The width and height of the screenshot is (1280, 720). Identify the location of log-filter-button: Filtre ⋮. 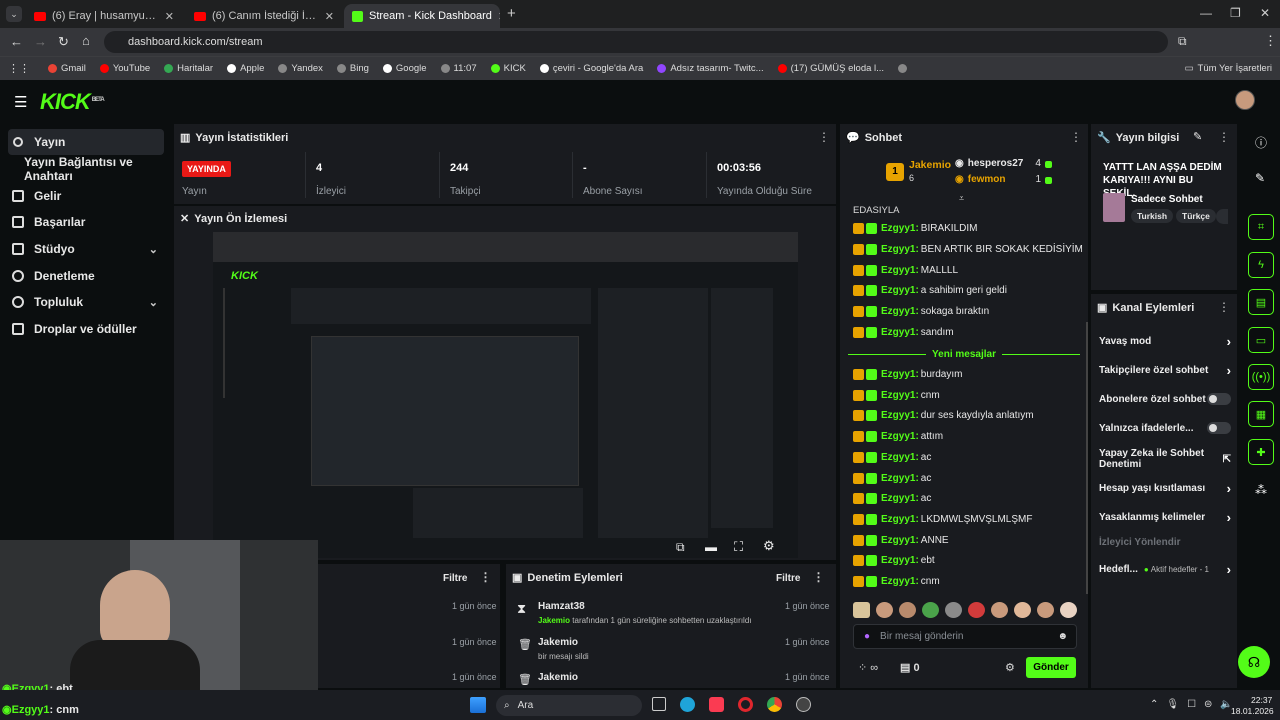
(467, 577).